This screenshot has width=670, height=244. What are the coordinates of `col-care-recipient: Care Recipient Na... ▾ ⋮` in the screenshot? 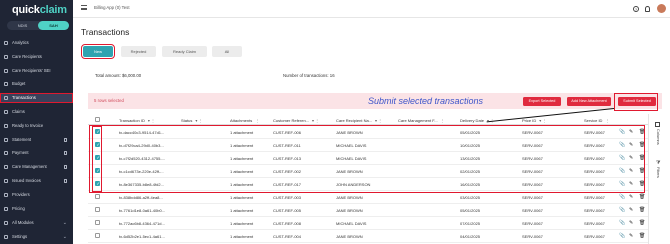 It's located at (359, 120).